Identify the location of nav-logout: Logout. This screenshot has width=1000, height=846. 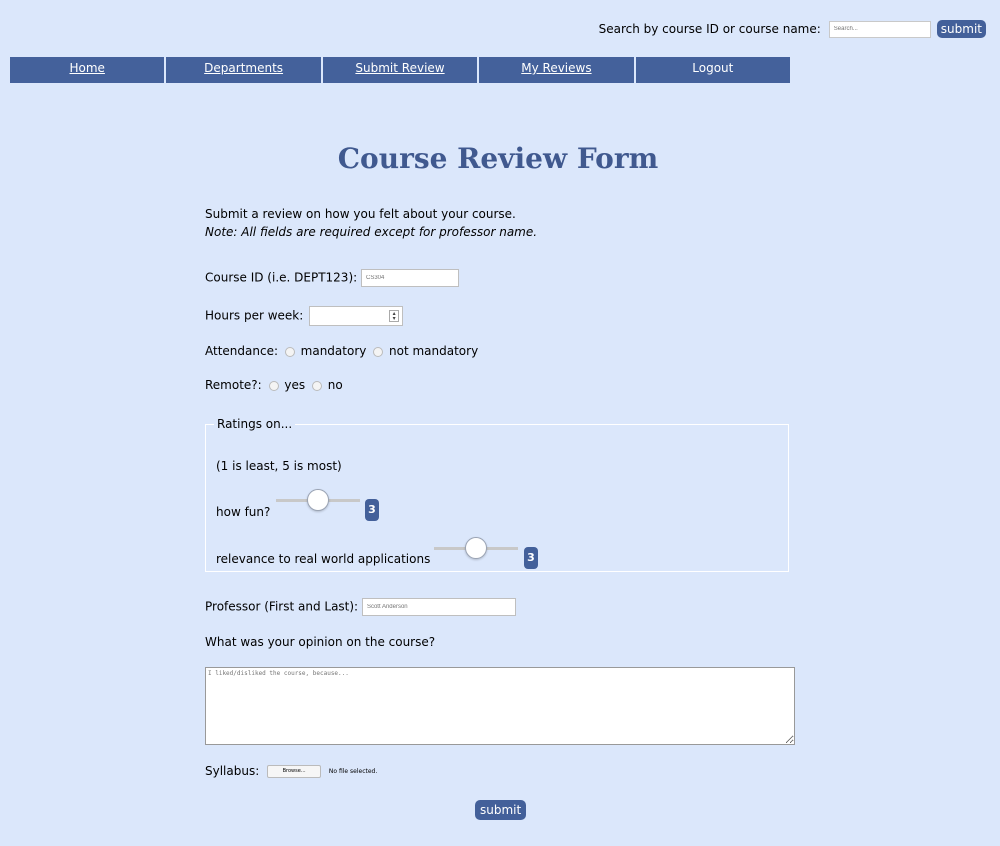
(713, 70).